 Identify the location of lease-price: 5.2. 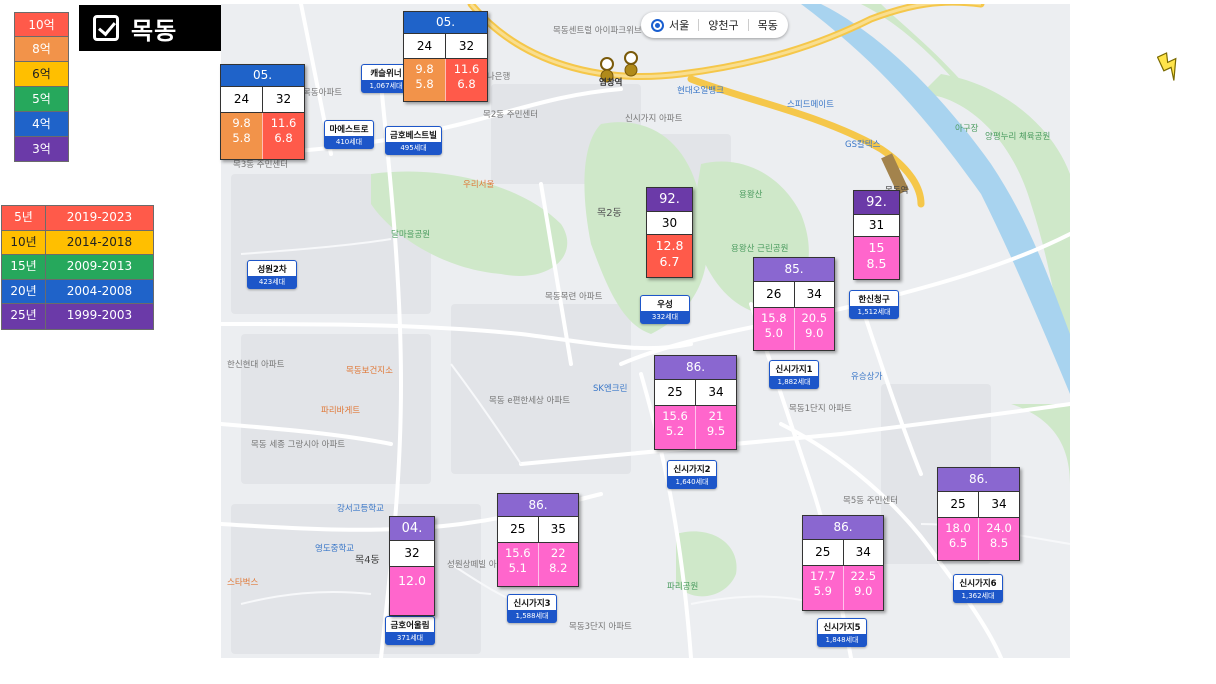
(675, 431).